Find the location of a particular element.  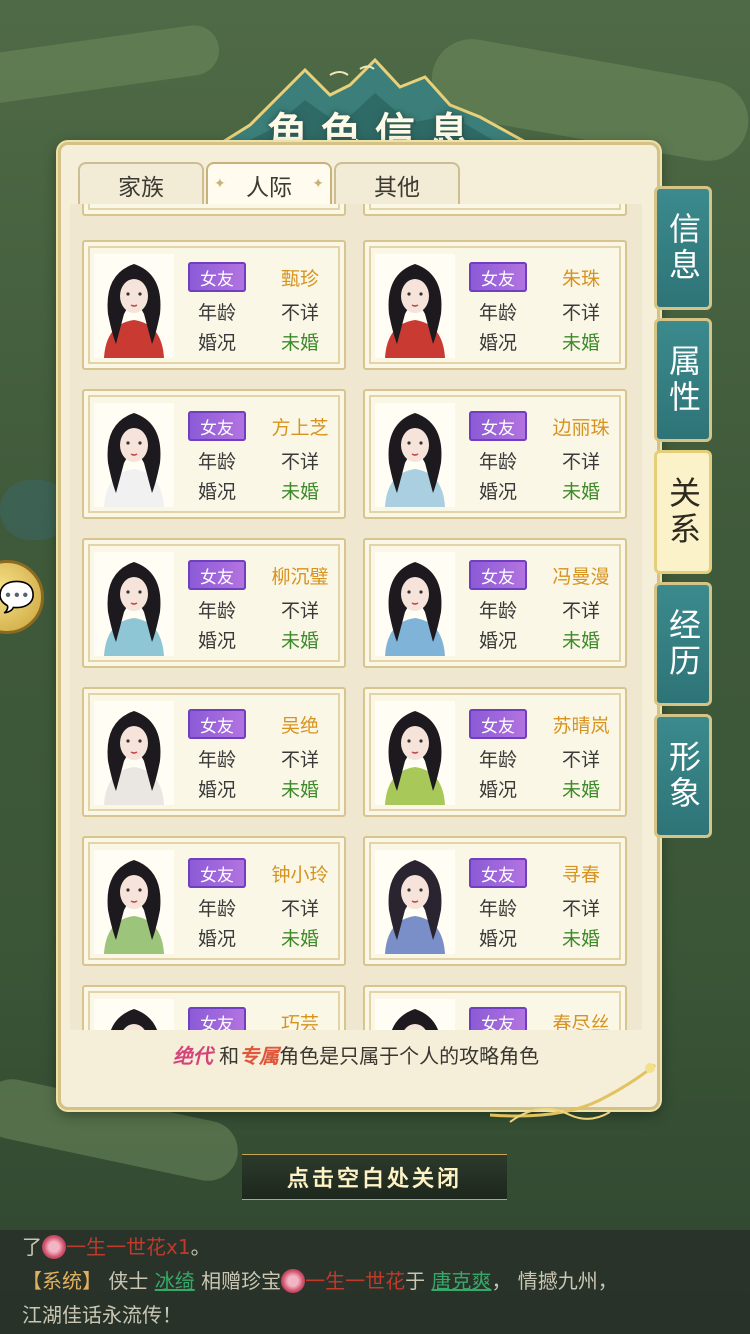

character-card: 女友 吴绝 年龄 不详 婚况 未婚 is located at coordinates (214, 752).